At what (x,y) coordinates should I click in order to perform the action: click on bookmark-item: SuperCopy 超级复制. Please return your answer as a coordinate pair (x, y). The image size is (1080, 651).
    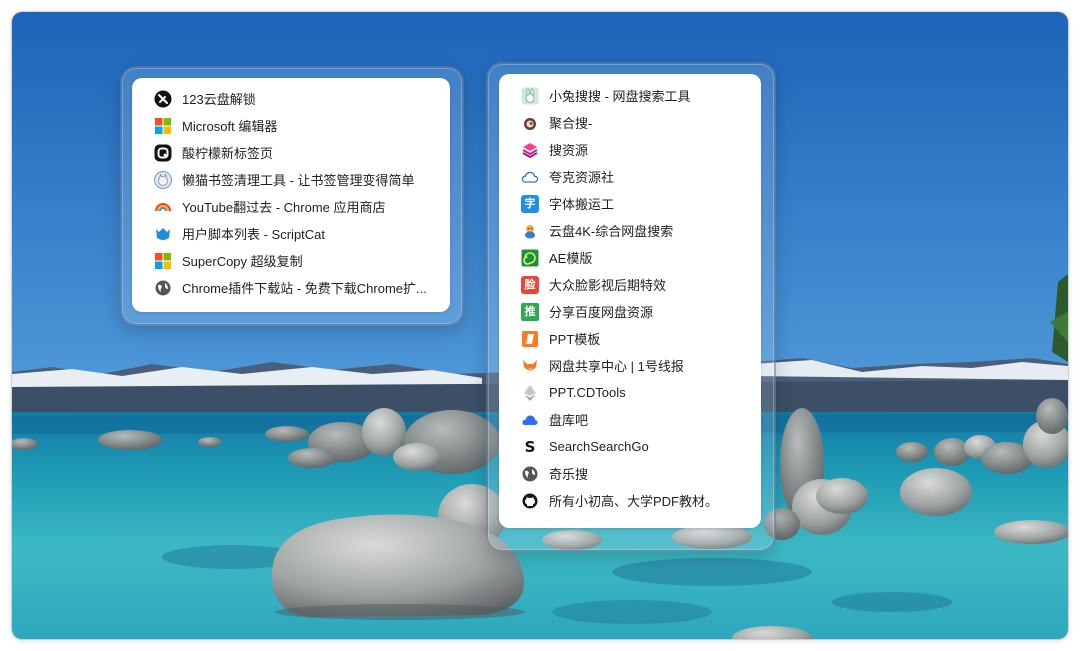
    Looking at the image, I should click on (295, 260).